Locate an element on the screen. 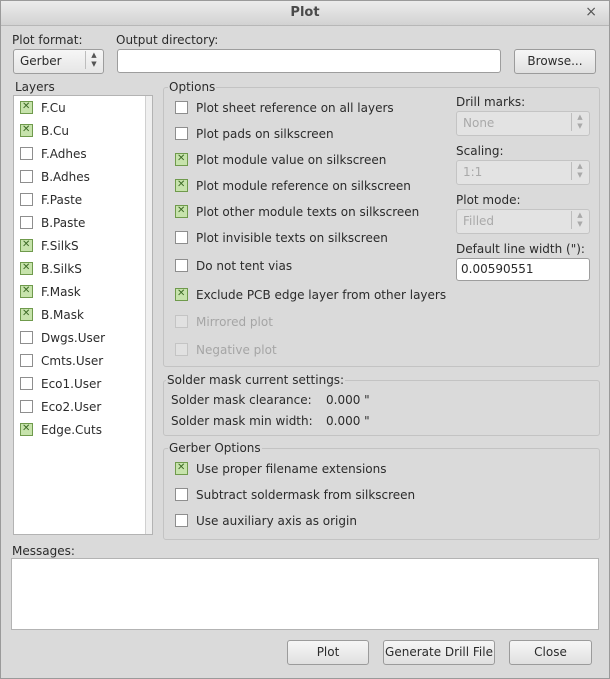 This screenshot has height=679, width=610. close-icon: × is located at coordinates (591, 12).